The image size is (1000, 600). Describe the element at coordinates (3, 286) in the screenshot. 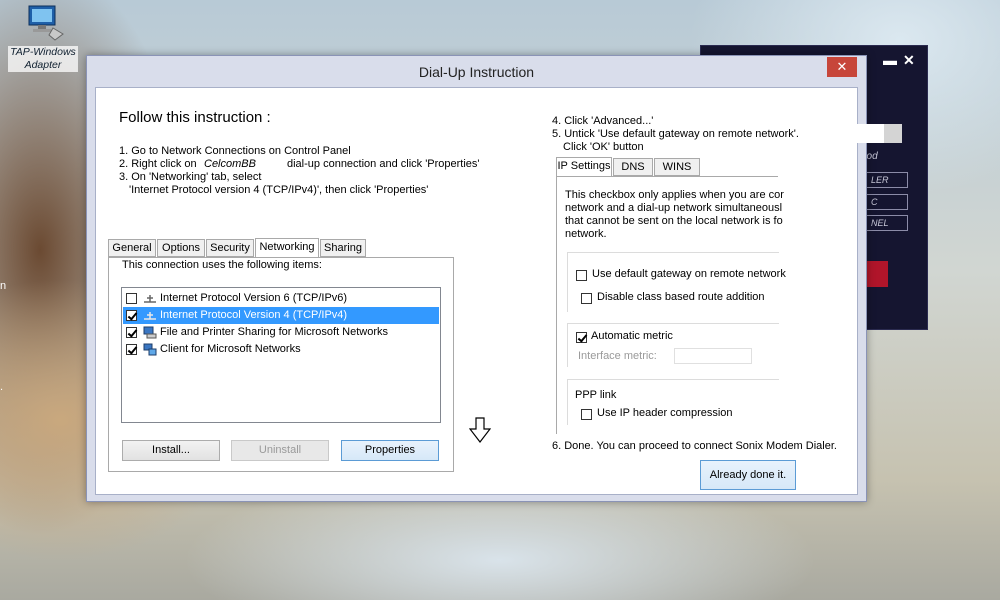

I see `edge-text: n` at that location.